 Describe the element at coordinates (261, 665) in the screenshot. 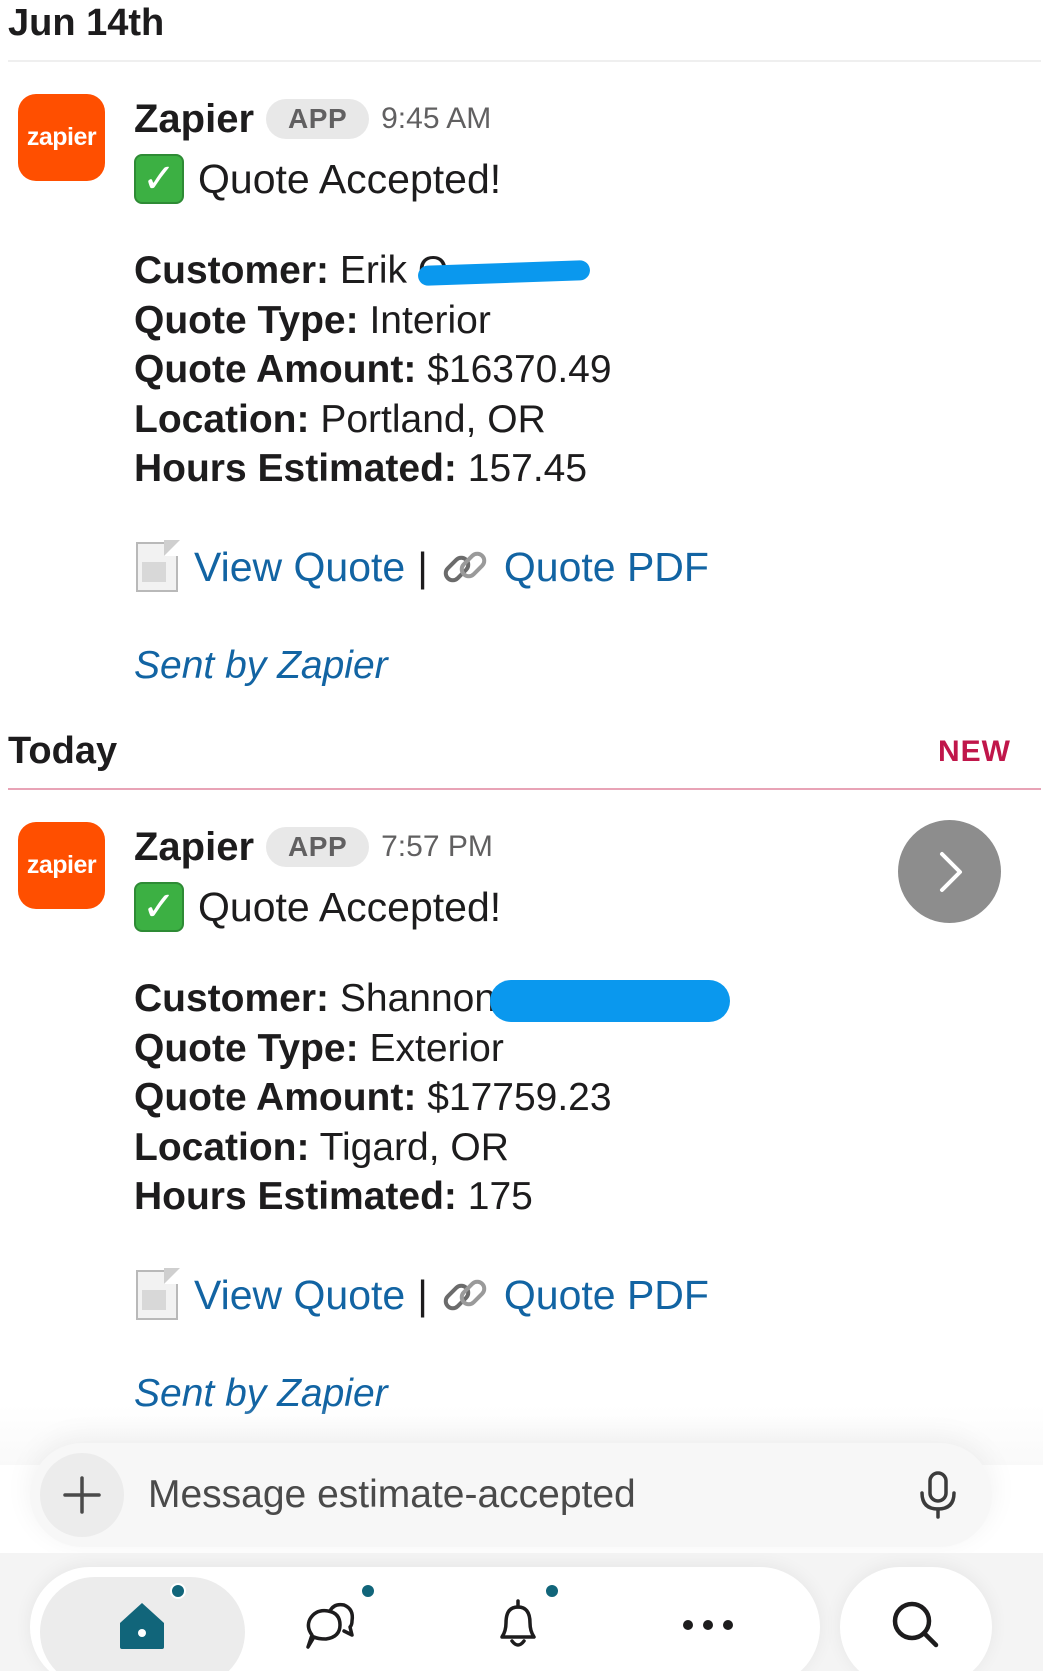

I see `sent-by-footer: Sent by Zapier` at that location.